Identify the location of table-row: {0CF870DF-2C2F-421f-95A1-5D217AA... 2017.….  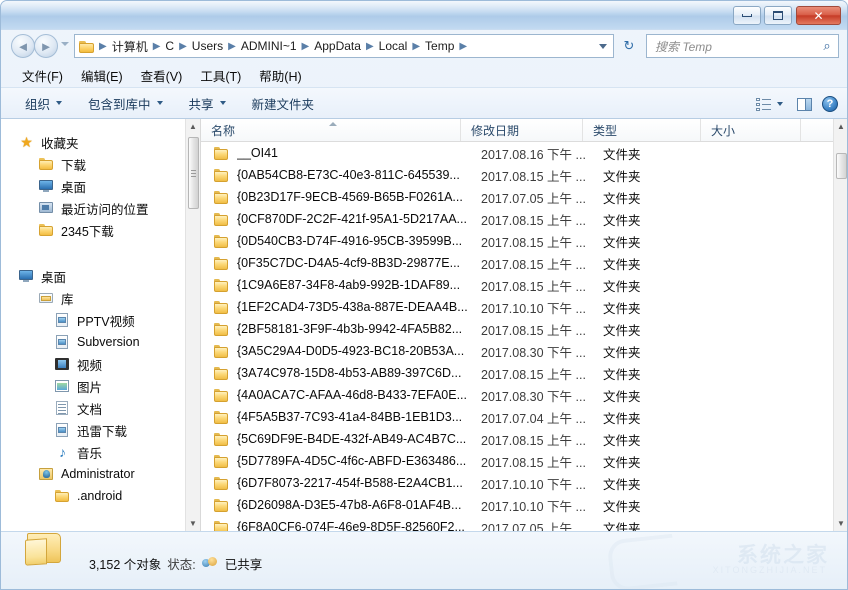
(517, 219).